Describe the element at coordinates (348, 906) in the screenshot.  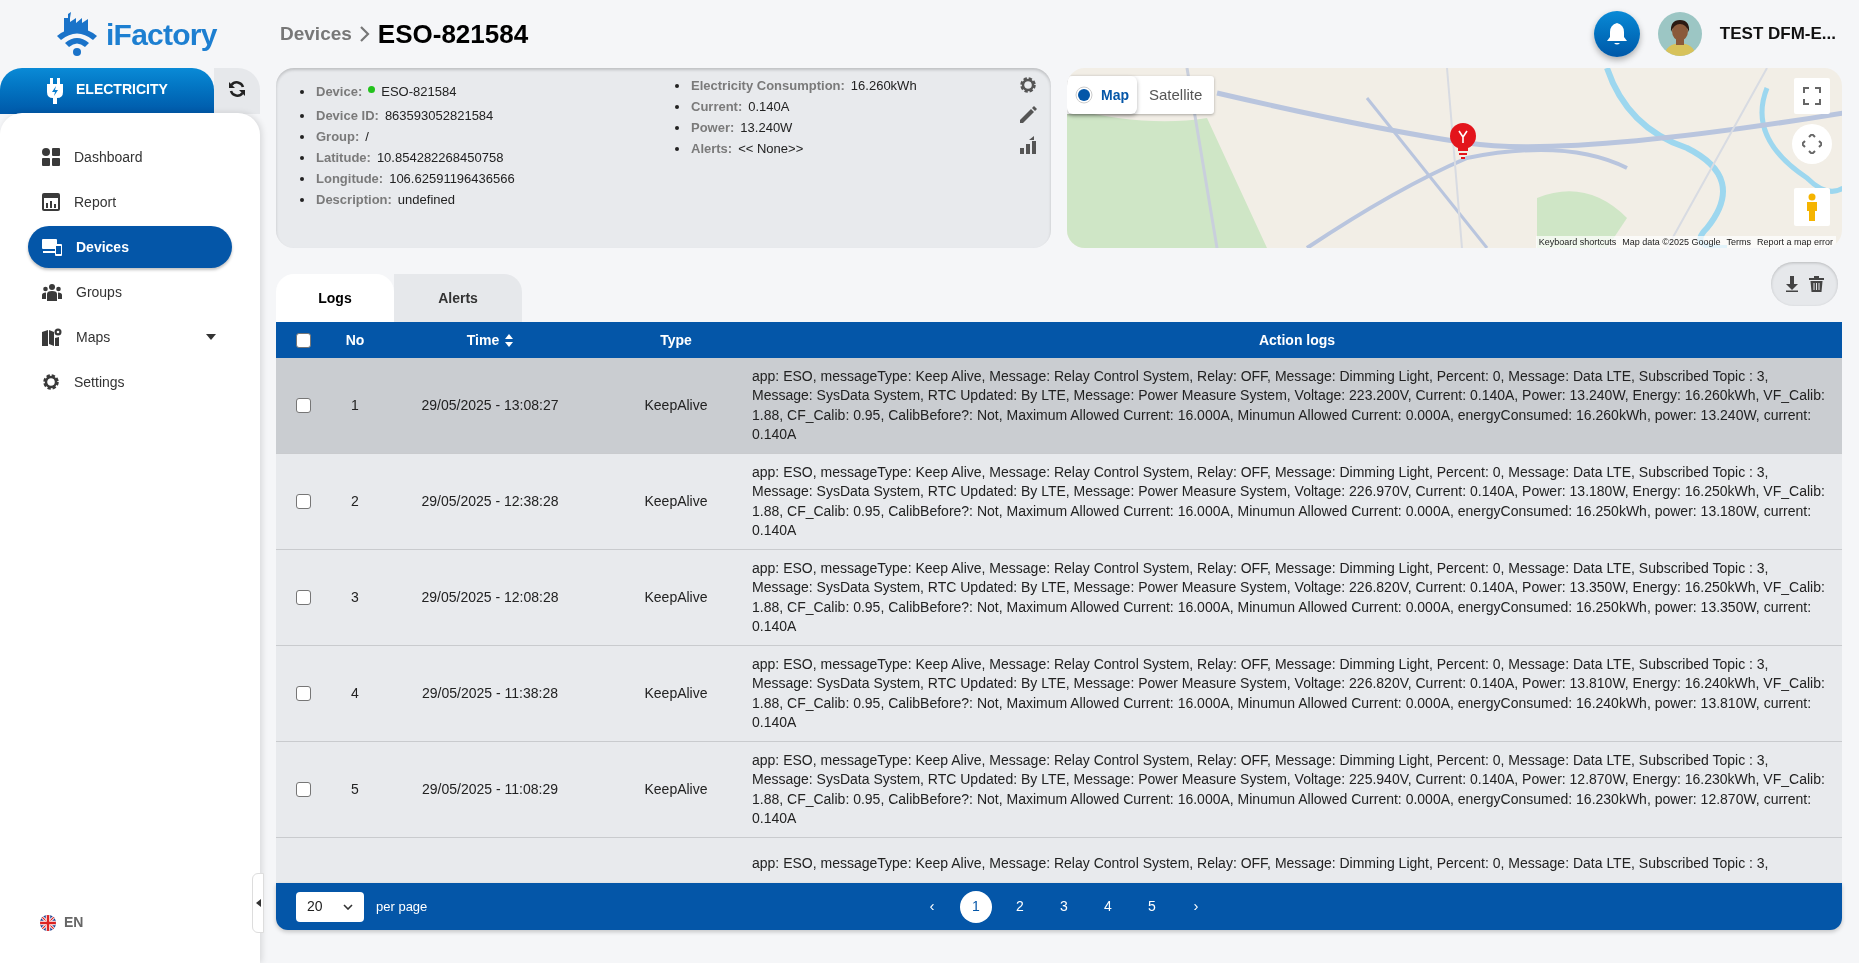
I see `chevron-icon` at that location.